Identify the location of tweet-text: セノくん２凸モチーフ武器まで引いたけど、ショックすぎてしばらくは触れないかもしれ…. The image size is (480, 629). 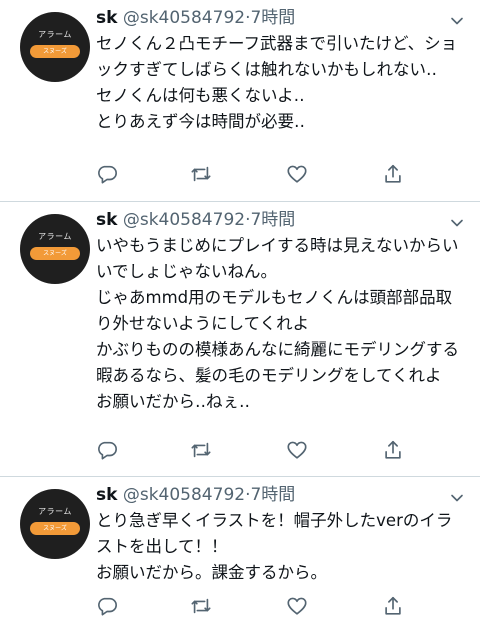
(277, 82).